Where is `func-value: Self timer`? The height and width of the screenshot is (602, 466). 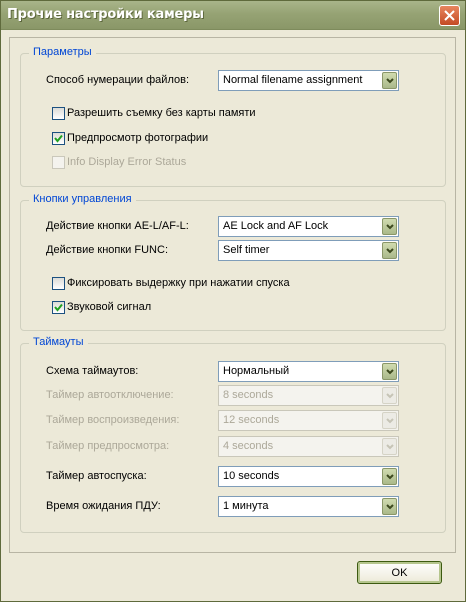
func-value: Self timer is located at coordinates (246, 250).